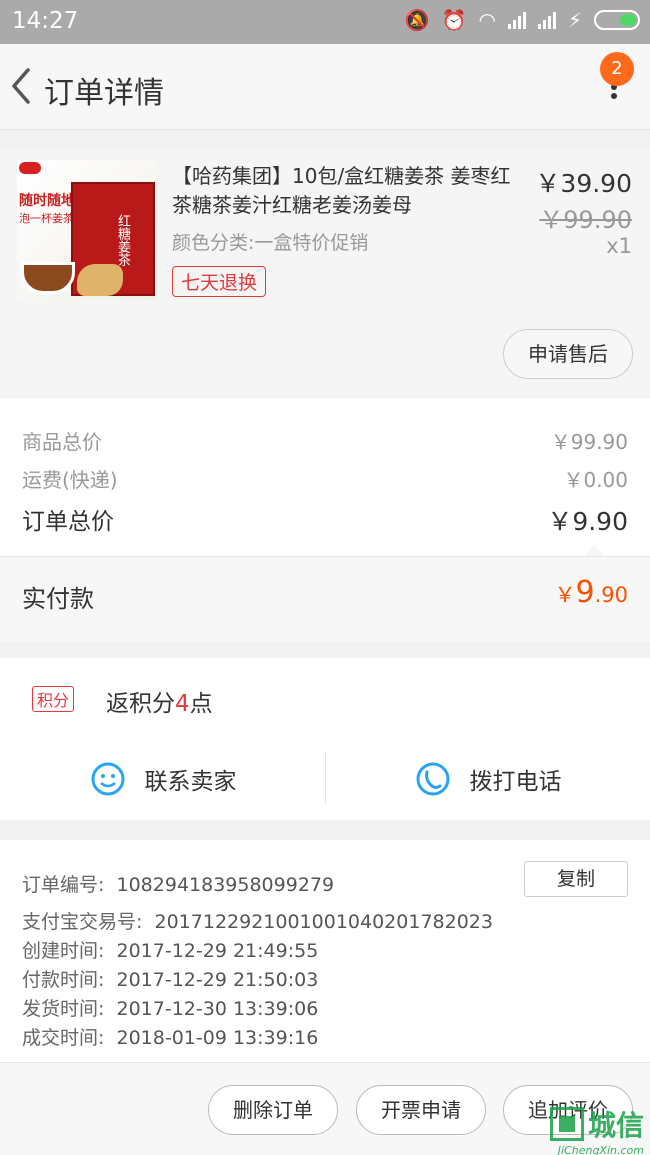 The height and width of the screenshot is (1155, 650). What do you see at coordinates (568, 354) in the screenshot?
I see `after-sale-button: 申请售后` at bounding box center [568, 354].